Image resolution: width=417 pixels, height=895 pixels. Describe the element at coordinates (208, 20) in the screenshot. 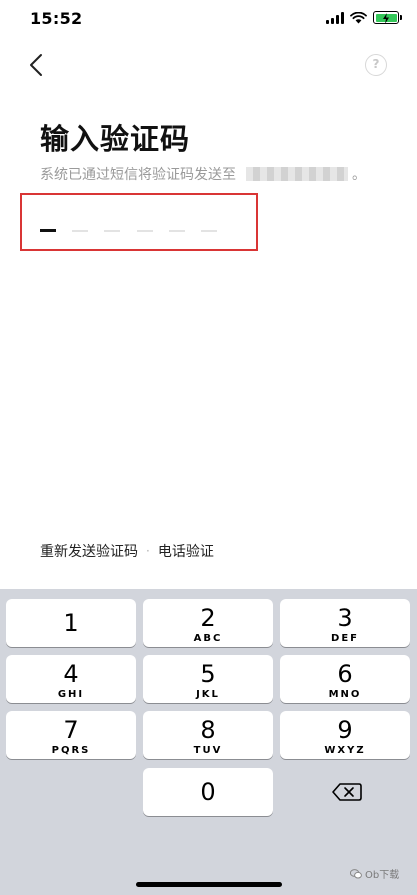

I see `status-bar: 15:52` at that location.